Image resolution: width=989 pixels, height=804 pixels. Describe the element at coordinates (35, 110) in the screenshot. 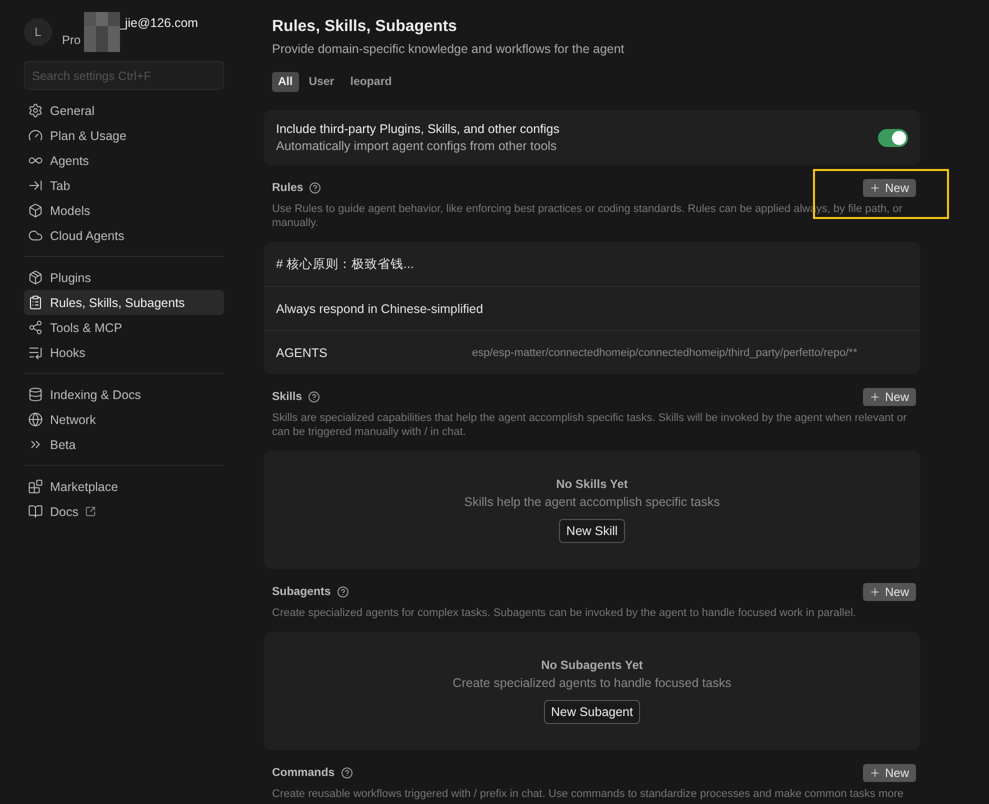

I see `settings-icon` at that location.